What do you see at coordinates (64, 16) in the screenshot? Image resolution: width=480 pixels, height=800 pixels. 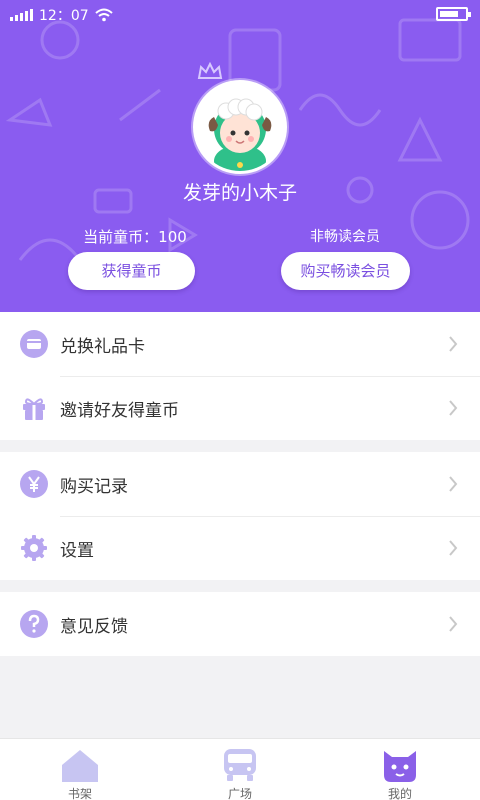 I see `status-time: 12：07` at bounding box center [64, 16].